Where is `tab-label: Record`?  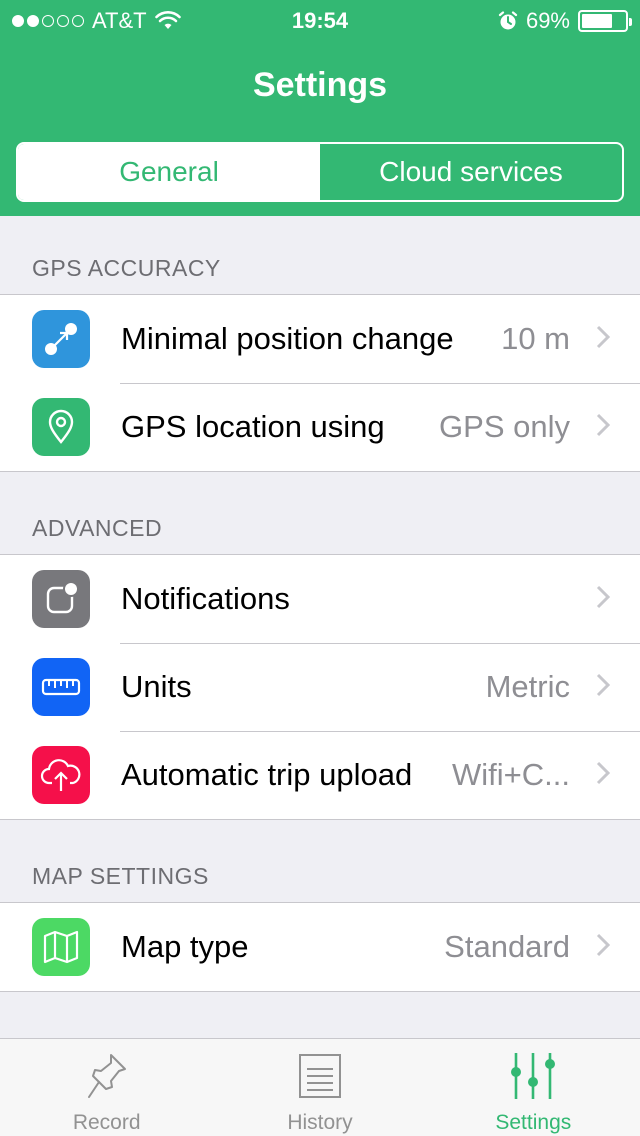 tab-label: Record is located at coordinates (106, 1122).